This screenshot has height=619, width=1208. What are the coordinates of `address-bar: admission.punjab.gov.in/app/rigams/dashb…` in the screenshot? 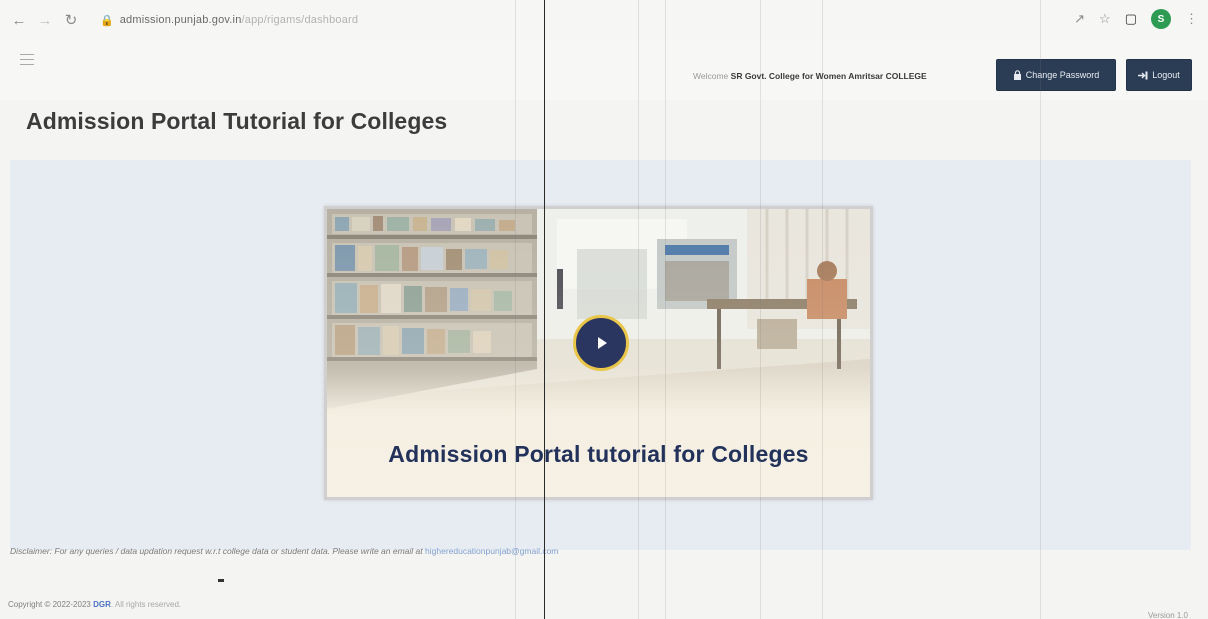 It's located at (239, 20).